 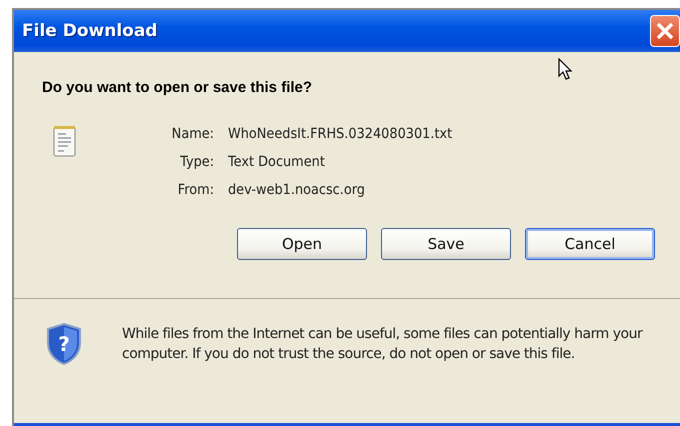 I want to click on field-value: Text Document, so click(x=277, y=162).